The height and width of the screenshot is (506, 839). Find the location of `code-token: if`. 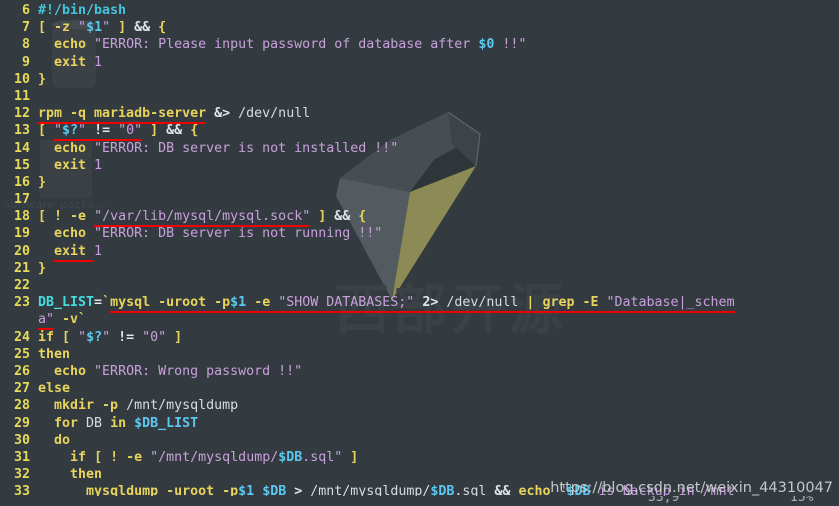

code-token: if is located at coordinates (50, 337).